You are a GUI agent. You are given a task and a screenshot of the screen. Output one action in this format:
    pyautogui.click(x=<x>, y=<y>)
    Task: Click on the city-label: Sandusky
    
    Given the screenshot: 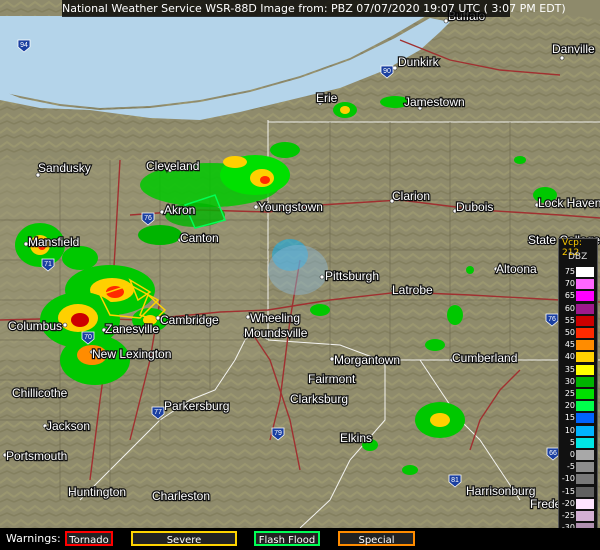 What is the action you would take?
    pyautogui.click(x=64, y=168)
    